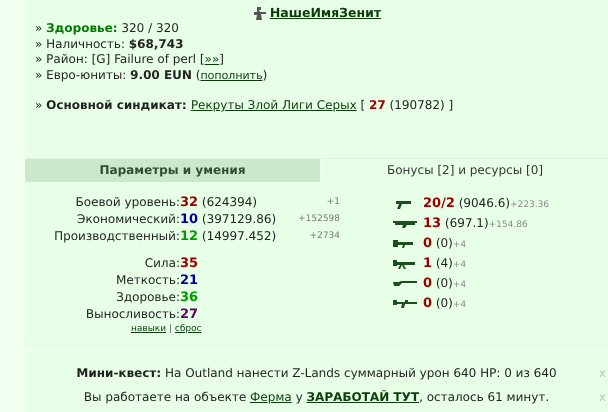 This screenshot has height=412, width=608. I want to click on text-link: »», so click(212, 59).